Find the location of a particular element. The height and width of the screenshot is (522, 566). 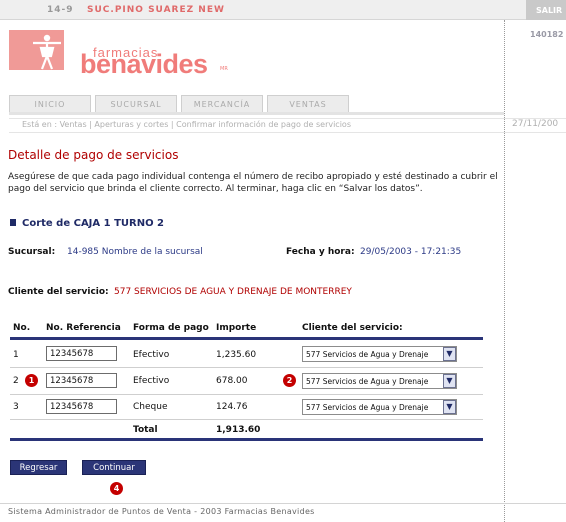

callout-badge-4: 4 is located at coordinates (116, 488).